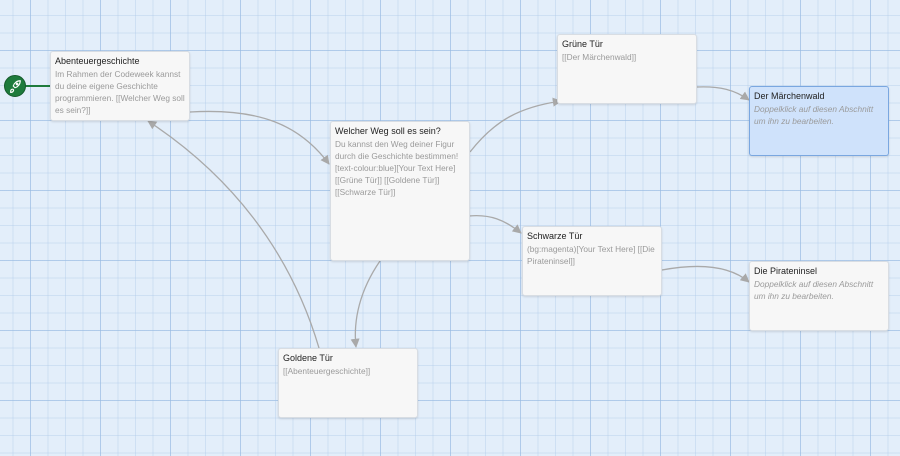 Image resolution: width=900 pixels, height=456 pixels. I want to click on link-welcher-to-gruene, so click(515, 125).